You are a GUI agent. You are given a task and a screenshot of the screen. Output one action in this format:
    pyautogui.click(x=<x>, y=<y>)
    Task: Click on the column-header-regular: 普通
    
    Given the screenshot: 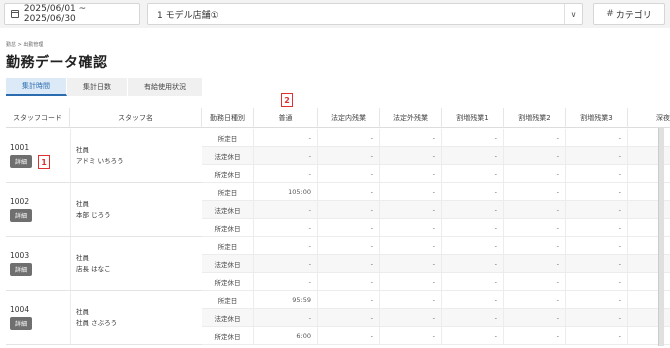 What is the action you would take?
    pyautogui.click(x=286, y=118)
    